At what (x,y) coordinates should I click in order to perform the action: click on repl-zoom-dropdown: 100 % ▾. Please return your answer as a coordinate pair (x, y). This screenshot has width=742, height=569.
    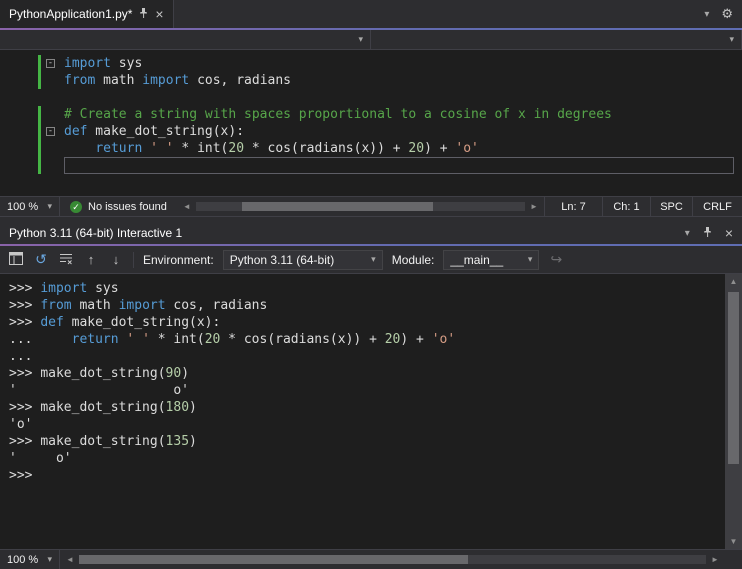
    Looking at the image, I should click on (30, 559).